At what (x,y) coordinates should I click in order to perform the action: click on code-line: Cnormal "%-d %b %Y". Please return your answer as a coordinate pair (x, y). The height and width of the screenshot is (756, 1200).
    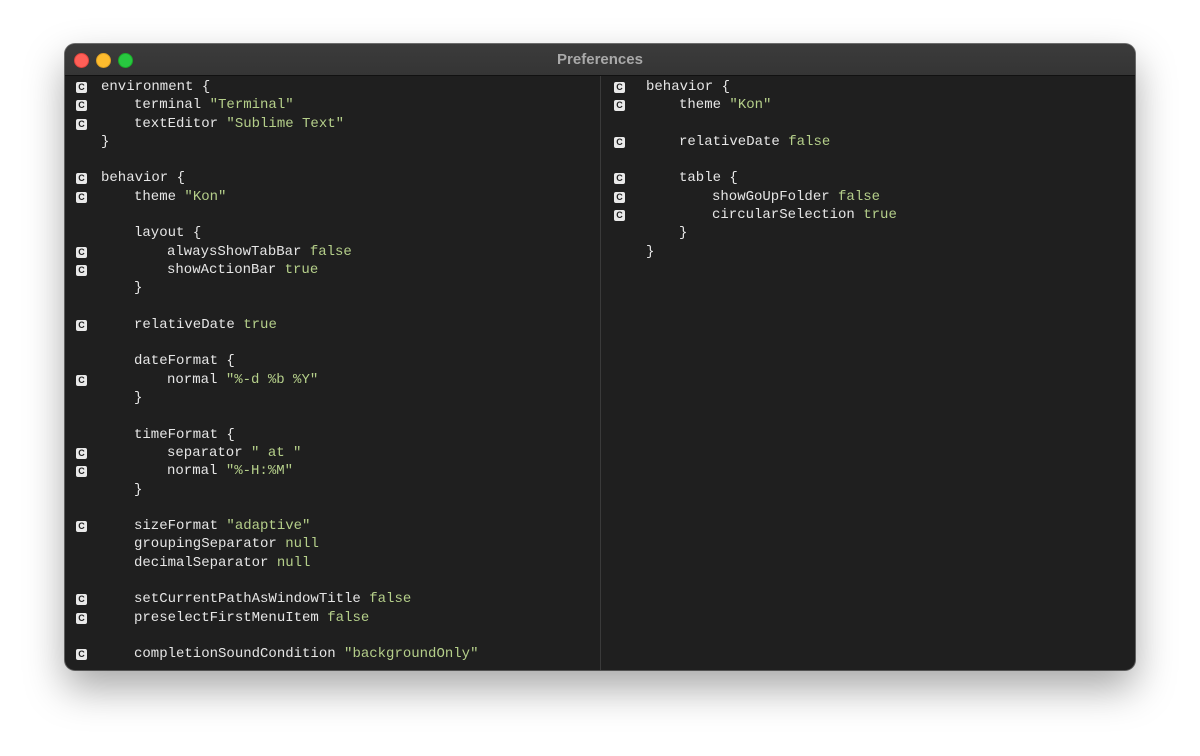
    Looking at the image, I should click on (332, 380).